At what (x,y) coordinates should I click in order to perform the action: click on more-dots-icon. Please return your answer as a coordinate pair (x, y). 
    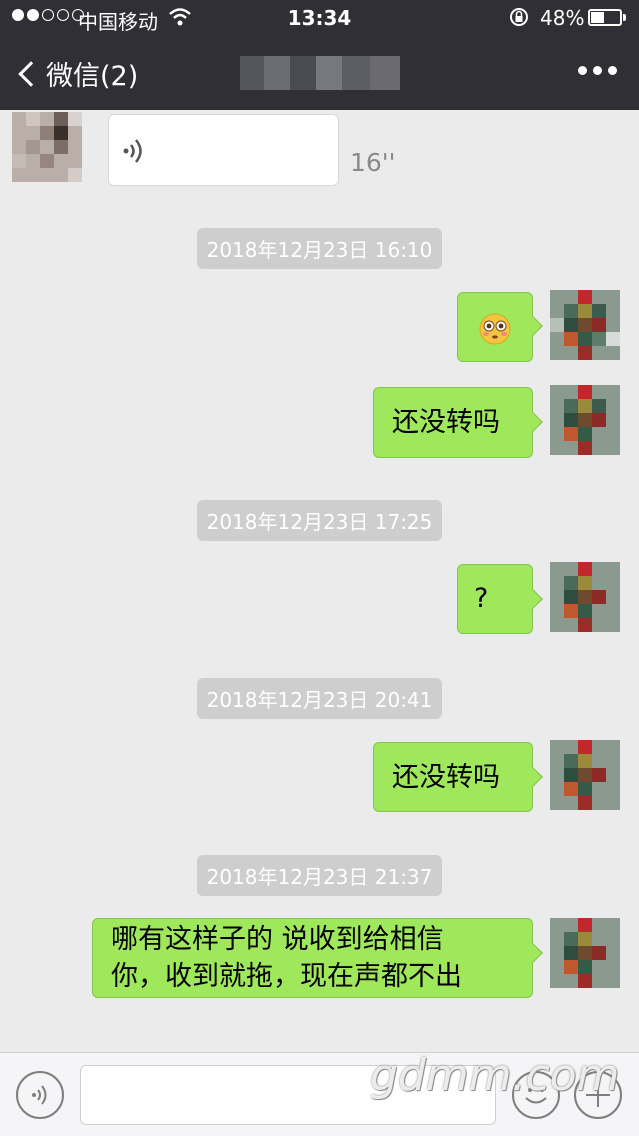
    Looking at the image, I should click on (597, 70).